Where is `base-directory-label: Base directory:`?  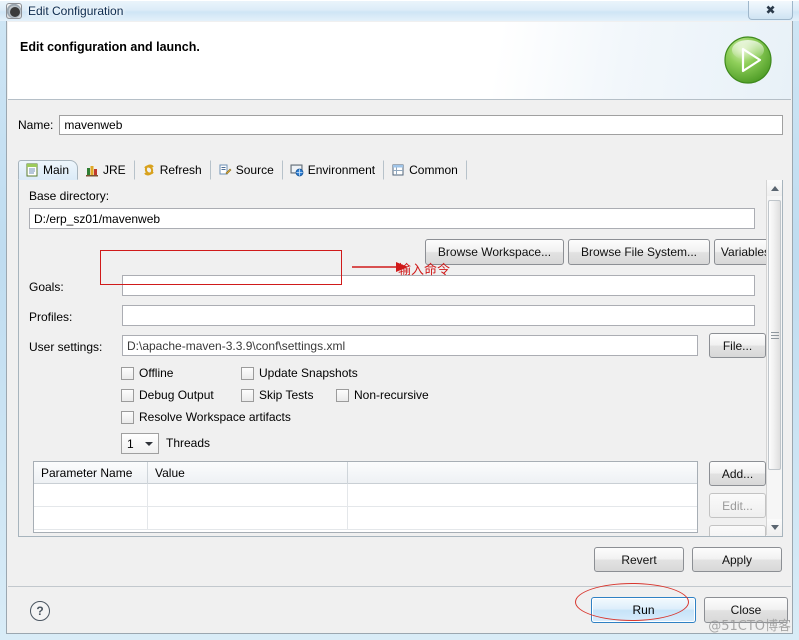
base-directory-label: Base directory: is located at coordinates (69, 196).